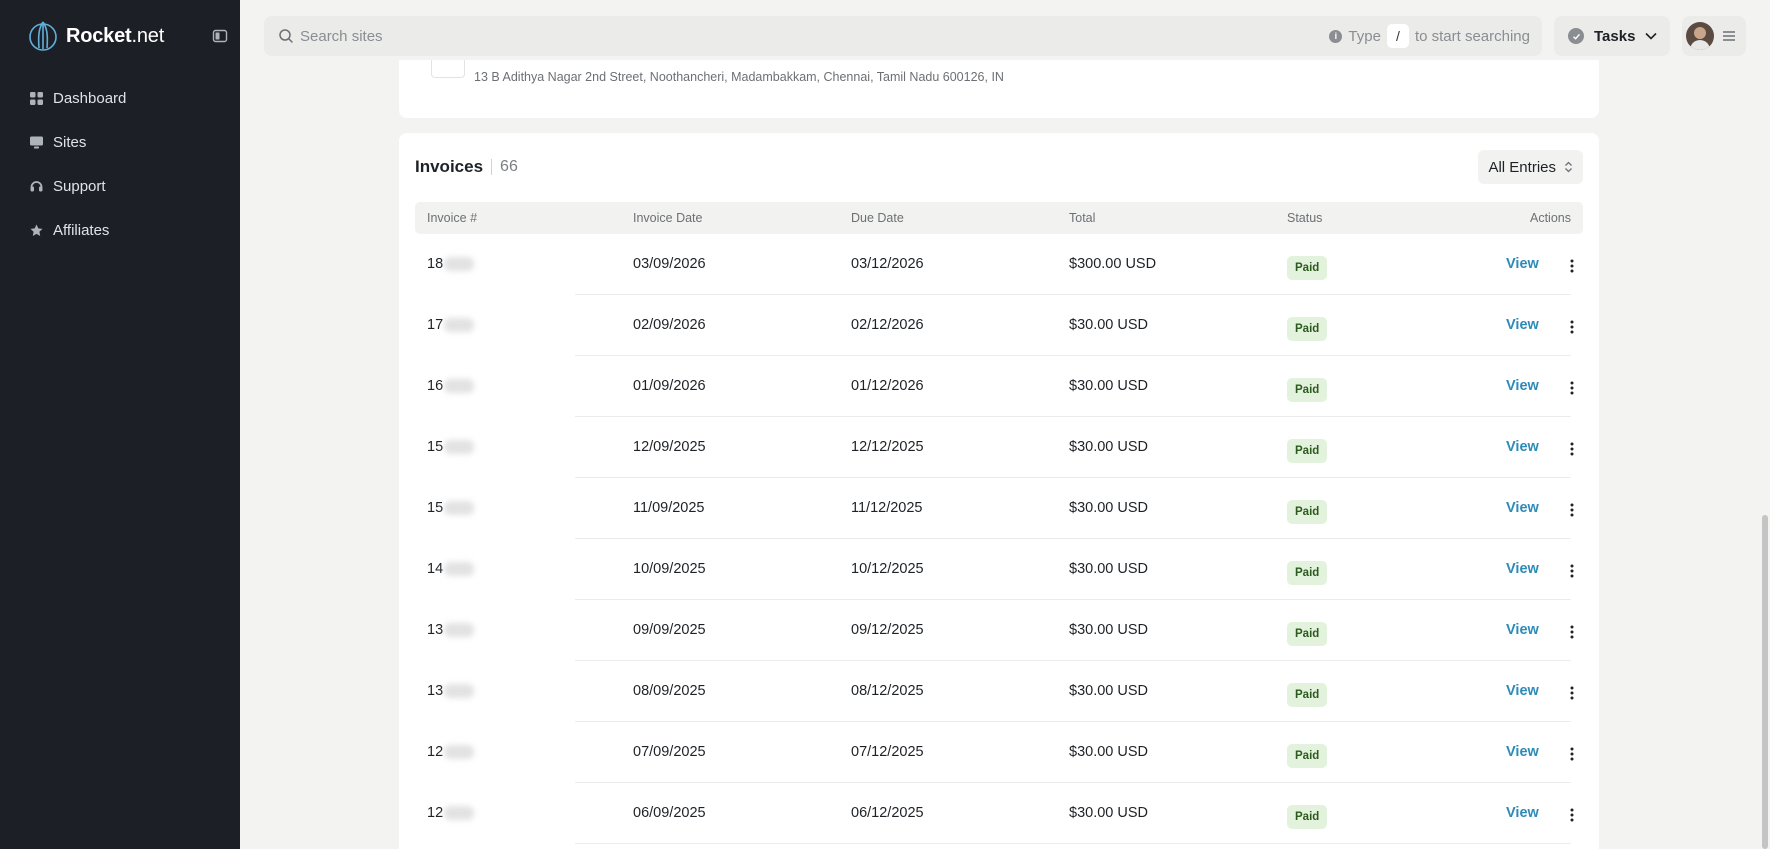 This screenshot has width=1770, height=849. What do you see at coordinates (887, 447) in the screenshot?
I see `due-date: 12/12/2025` at bounding box center [887, 447].